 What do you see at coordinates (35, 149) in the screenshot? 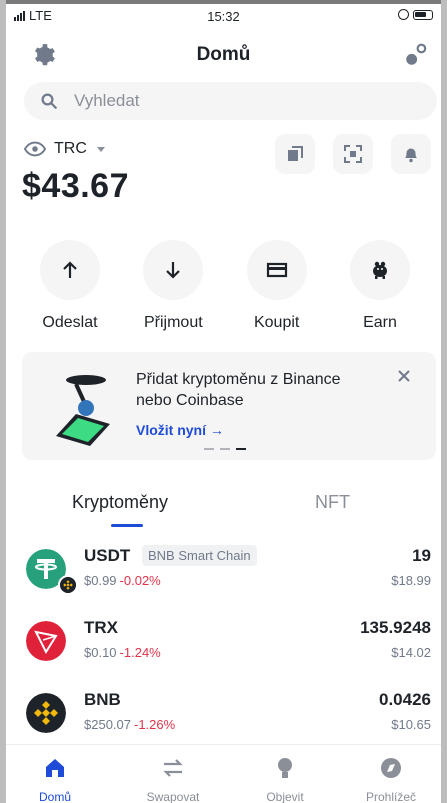
I see `eye-icon` at bounding box center [35, 149].